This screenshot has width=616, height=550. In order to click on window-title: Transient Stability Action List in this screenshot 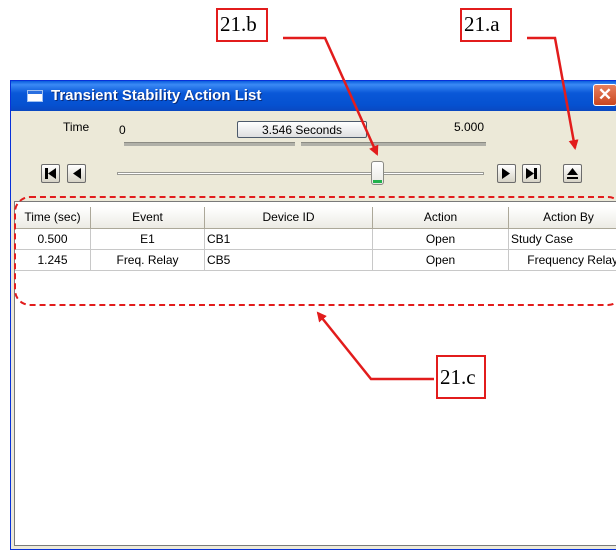, I will do `click(156, 95)`.